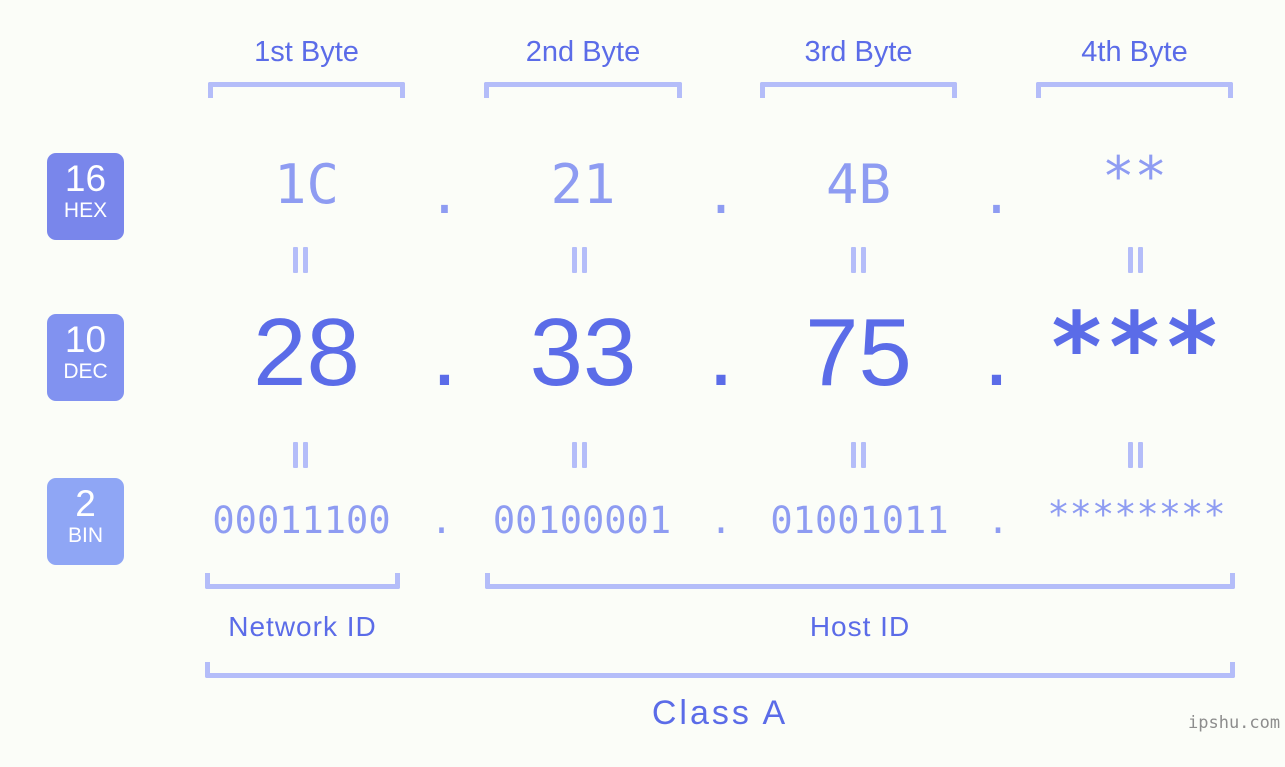 The height and width of the screenshot is (767, 1285). I want to click on byte-header-4: 4th Byte, so click(1134, 52).